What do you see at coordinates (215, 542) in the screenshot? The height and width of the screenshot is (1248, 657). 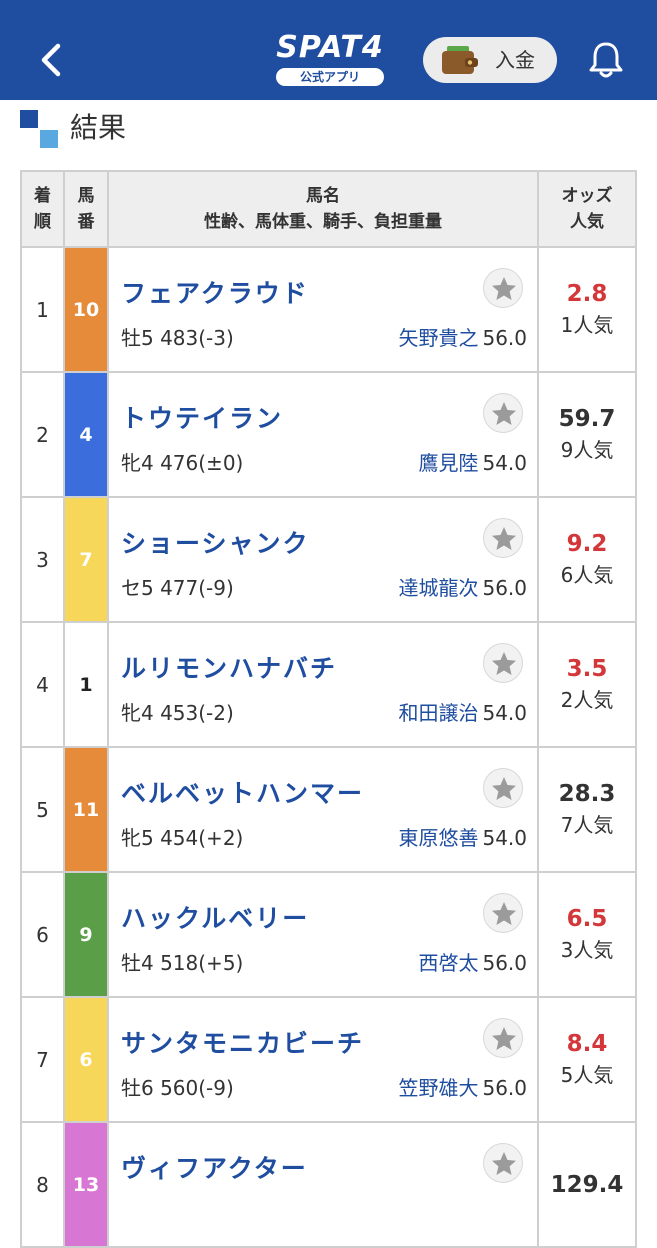 I see `horse-name-link: ショーシャンク` at bounding box center [215, 542].